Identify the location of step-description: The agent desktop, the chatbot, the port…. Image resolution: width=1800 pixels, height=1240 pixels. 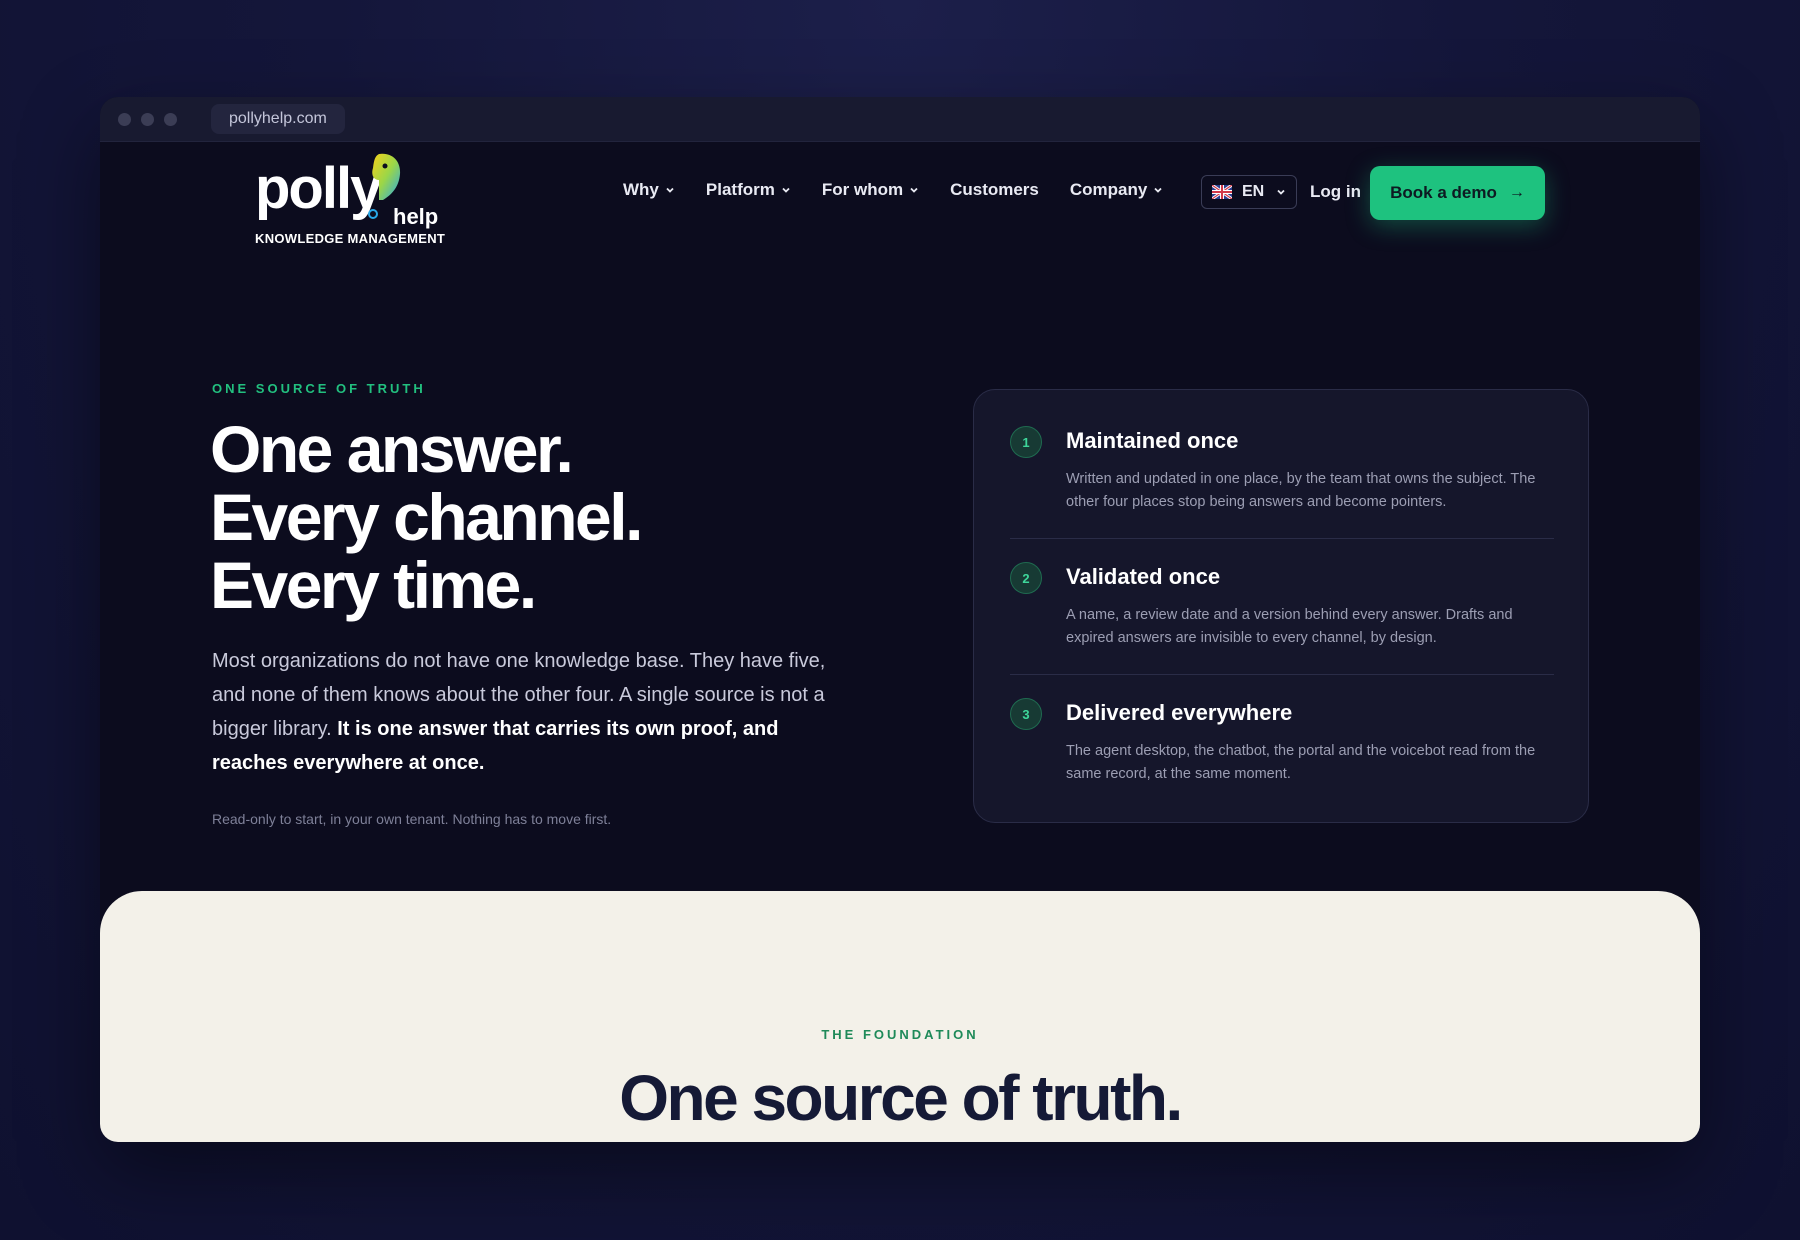
(1301, 762).